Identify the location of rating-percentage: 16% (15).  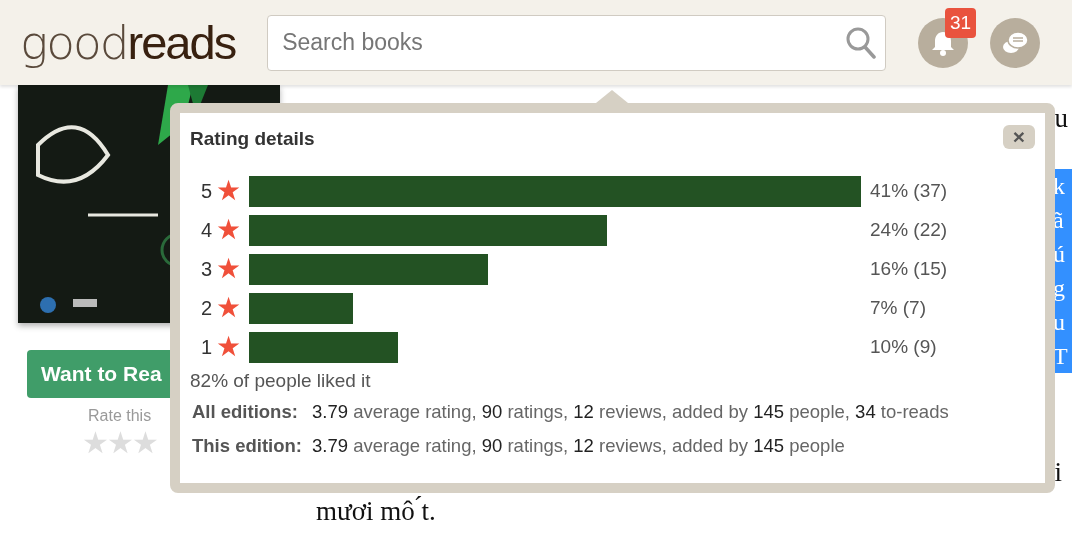
(909, 268).